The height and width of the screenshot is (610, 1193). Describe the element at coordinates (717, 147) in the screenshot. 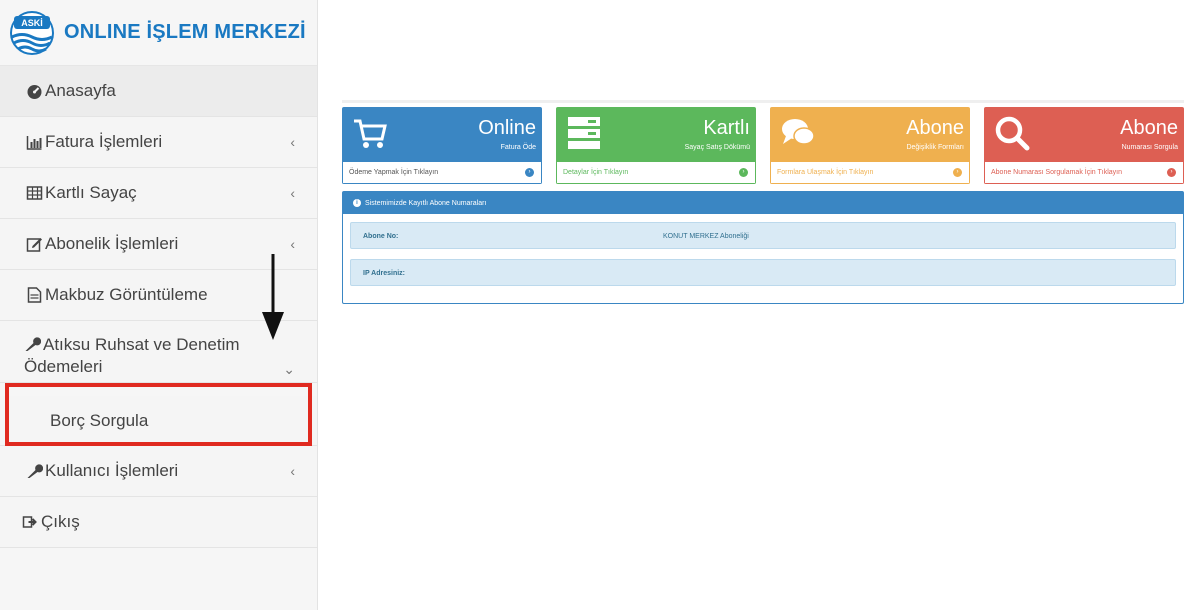

I see `card-subtitle: Sayaç Satış Dökümü` at that location.